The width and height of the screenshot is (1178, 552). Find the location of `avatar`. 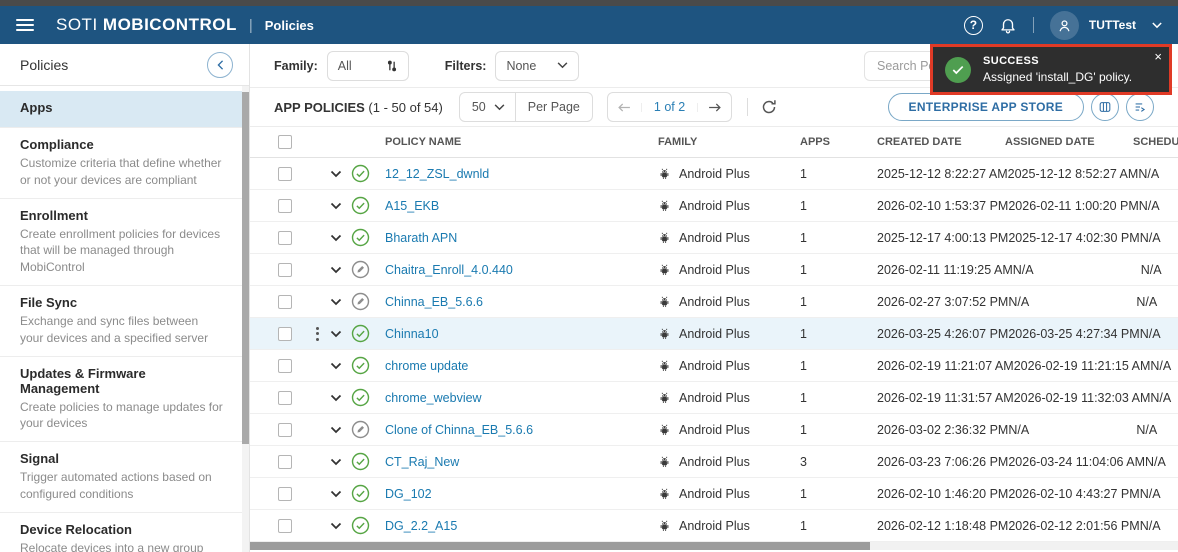

avatar is located at coordinates (1064, 25).